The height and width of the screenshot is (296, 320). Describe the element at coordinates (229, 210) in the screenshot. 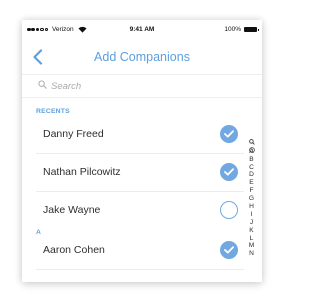

I see `checkmark-unselected-icon` at that location.